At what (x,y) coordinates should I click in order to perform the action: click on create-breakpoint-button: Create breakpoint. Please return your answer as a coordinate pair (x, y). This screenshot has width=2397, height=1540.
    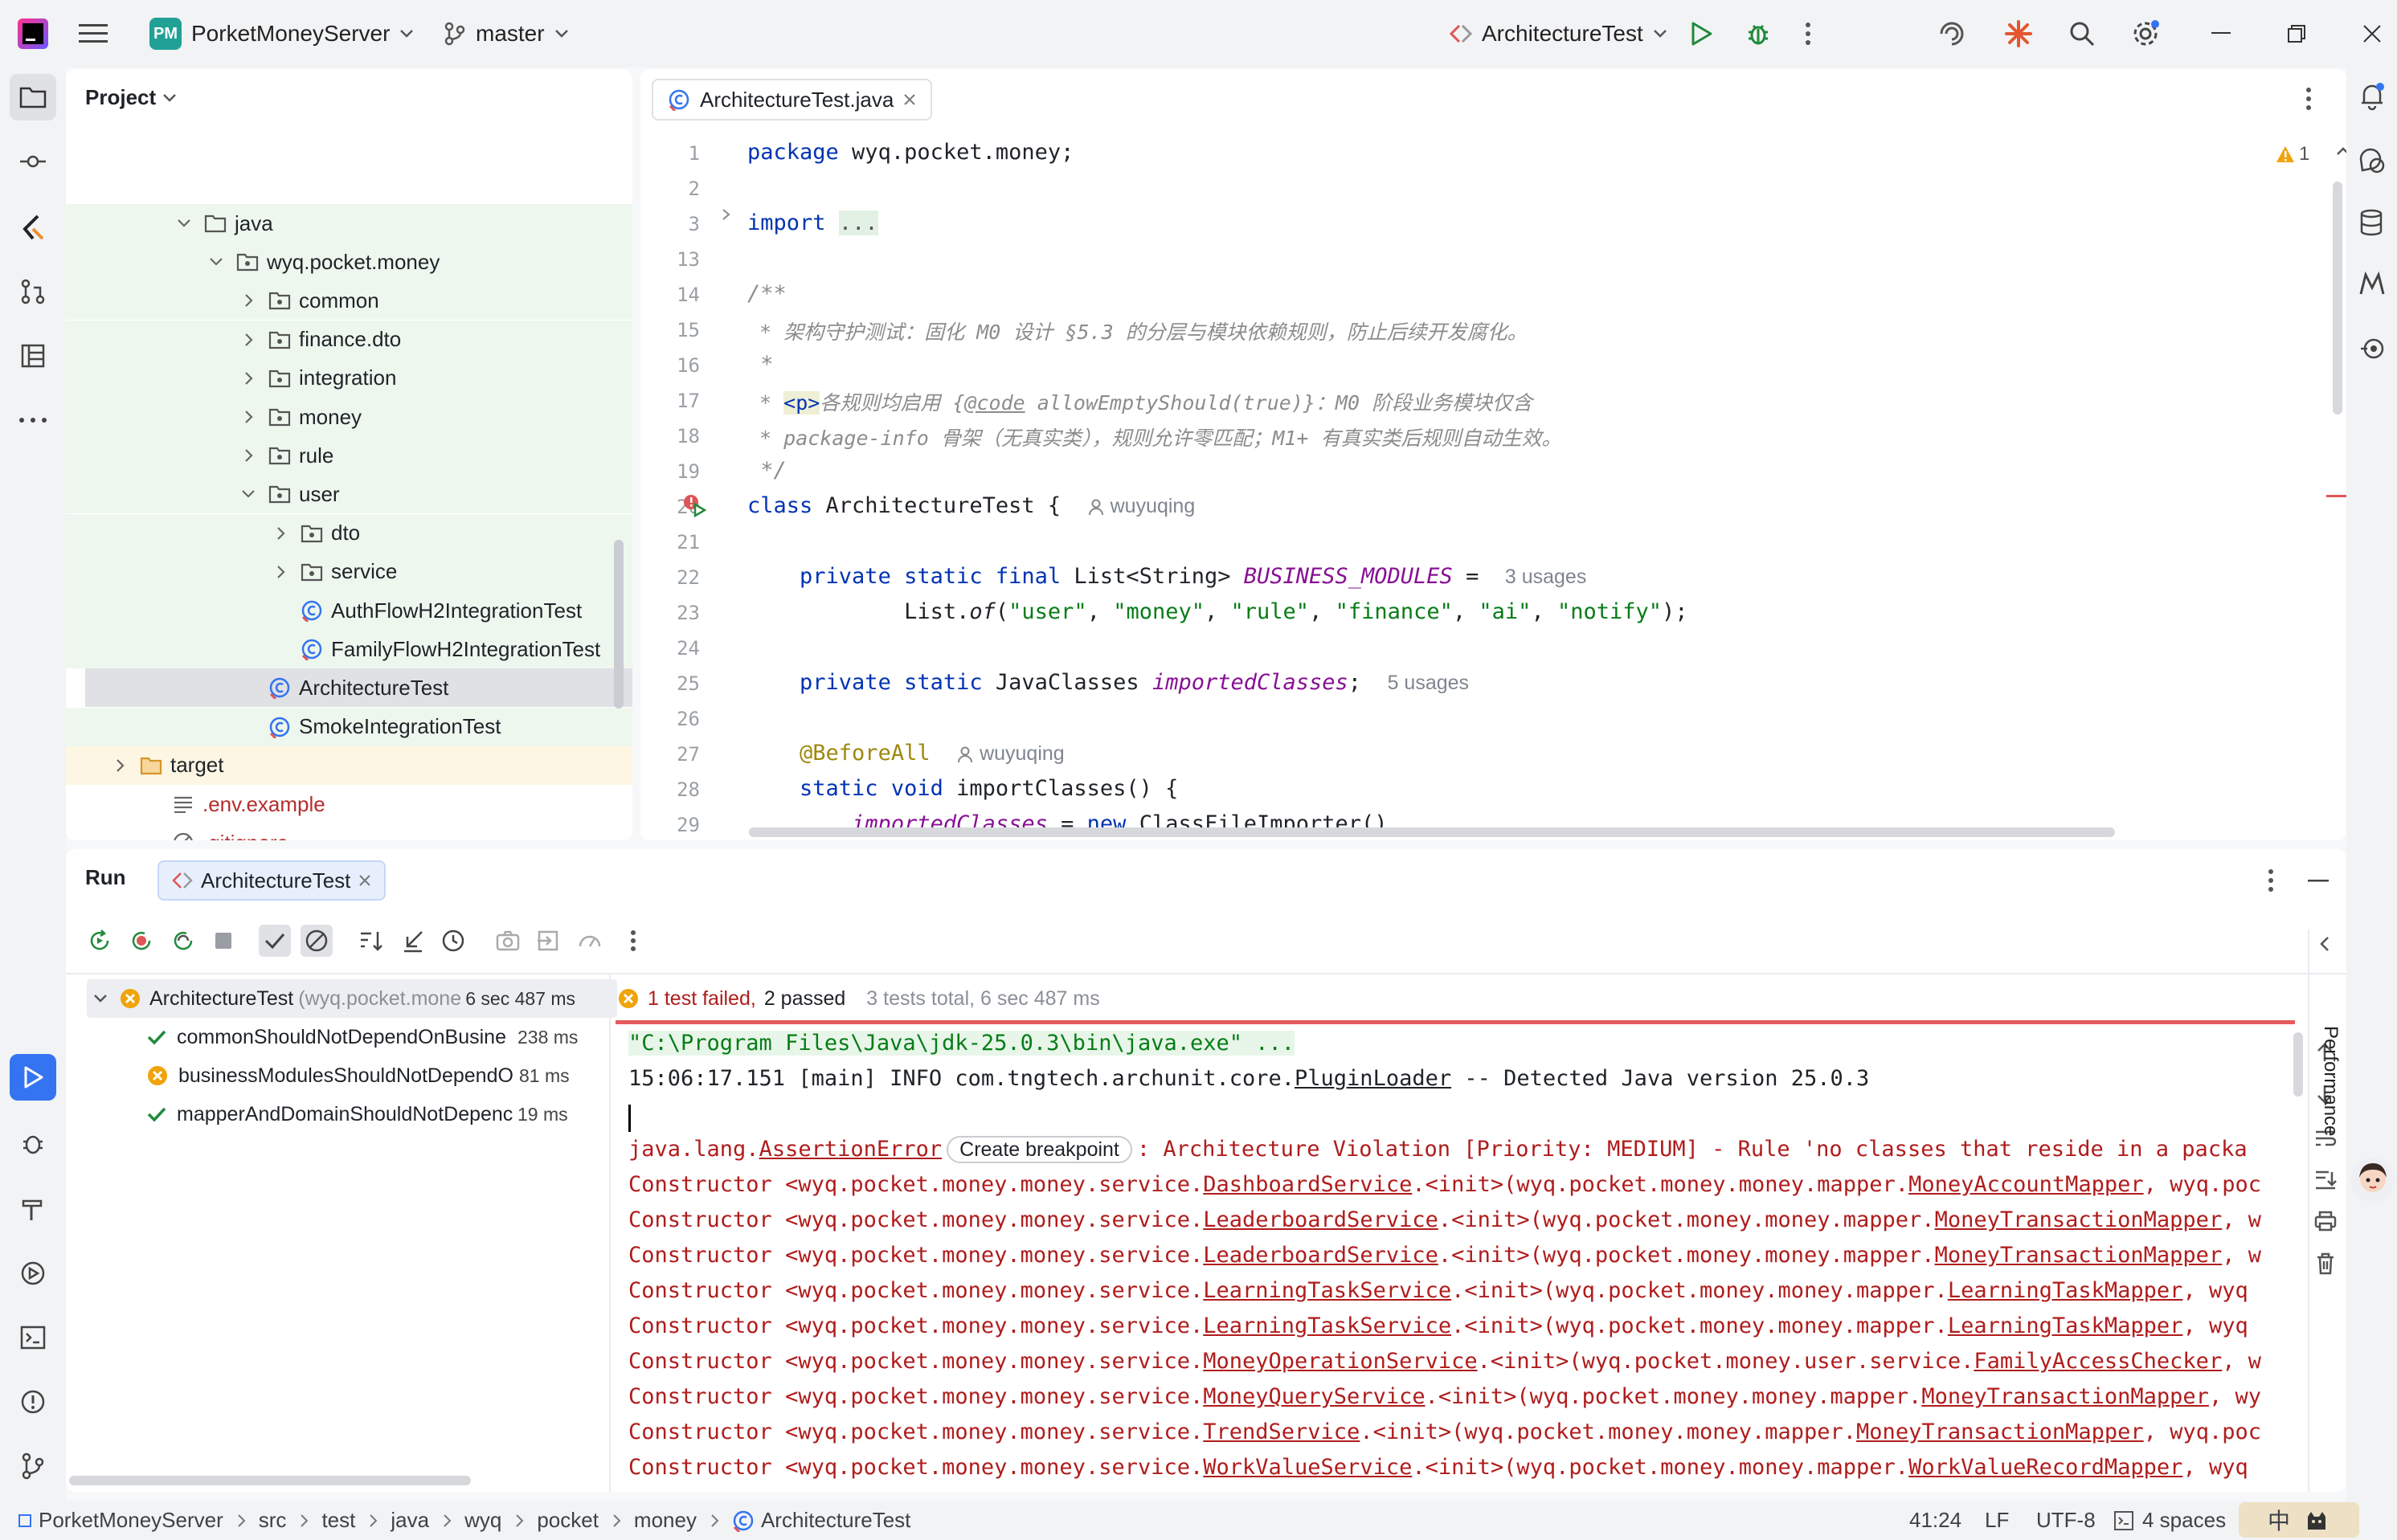
    Looking at the image, I should click on (1040, 1149).